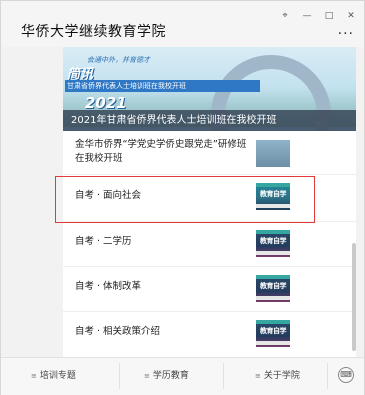  Describe the element at coordinates (182, 24) in the screenshot. I see `title-bar: 华侨大学继续教育学院 ⌖ — □ ✕ ···` at that location.